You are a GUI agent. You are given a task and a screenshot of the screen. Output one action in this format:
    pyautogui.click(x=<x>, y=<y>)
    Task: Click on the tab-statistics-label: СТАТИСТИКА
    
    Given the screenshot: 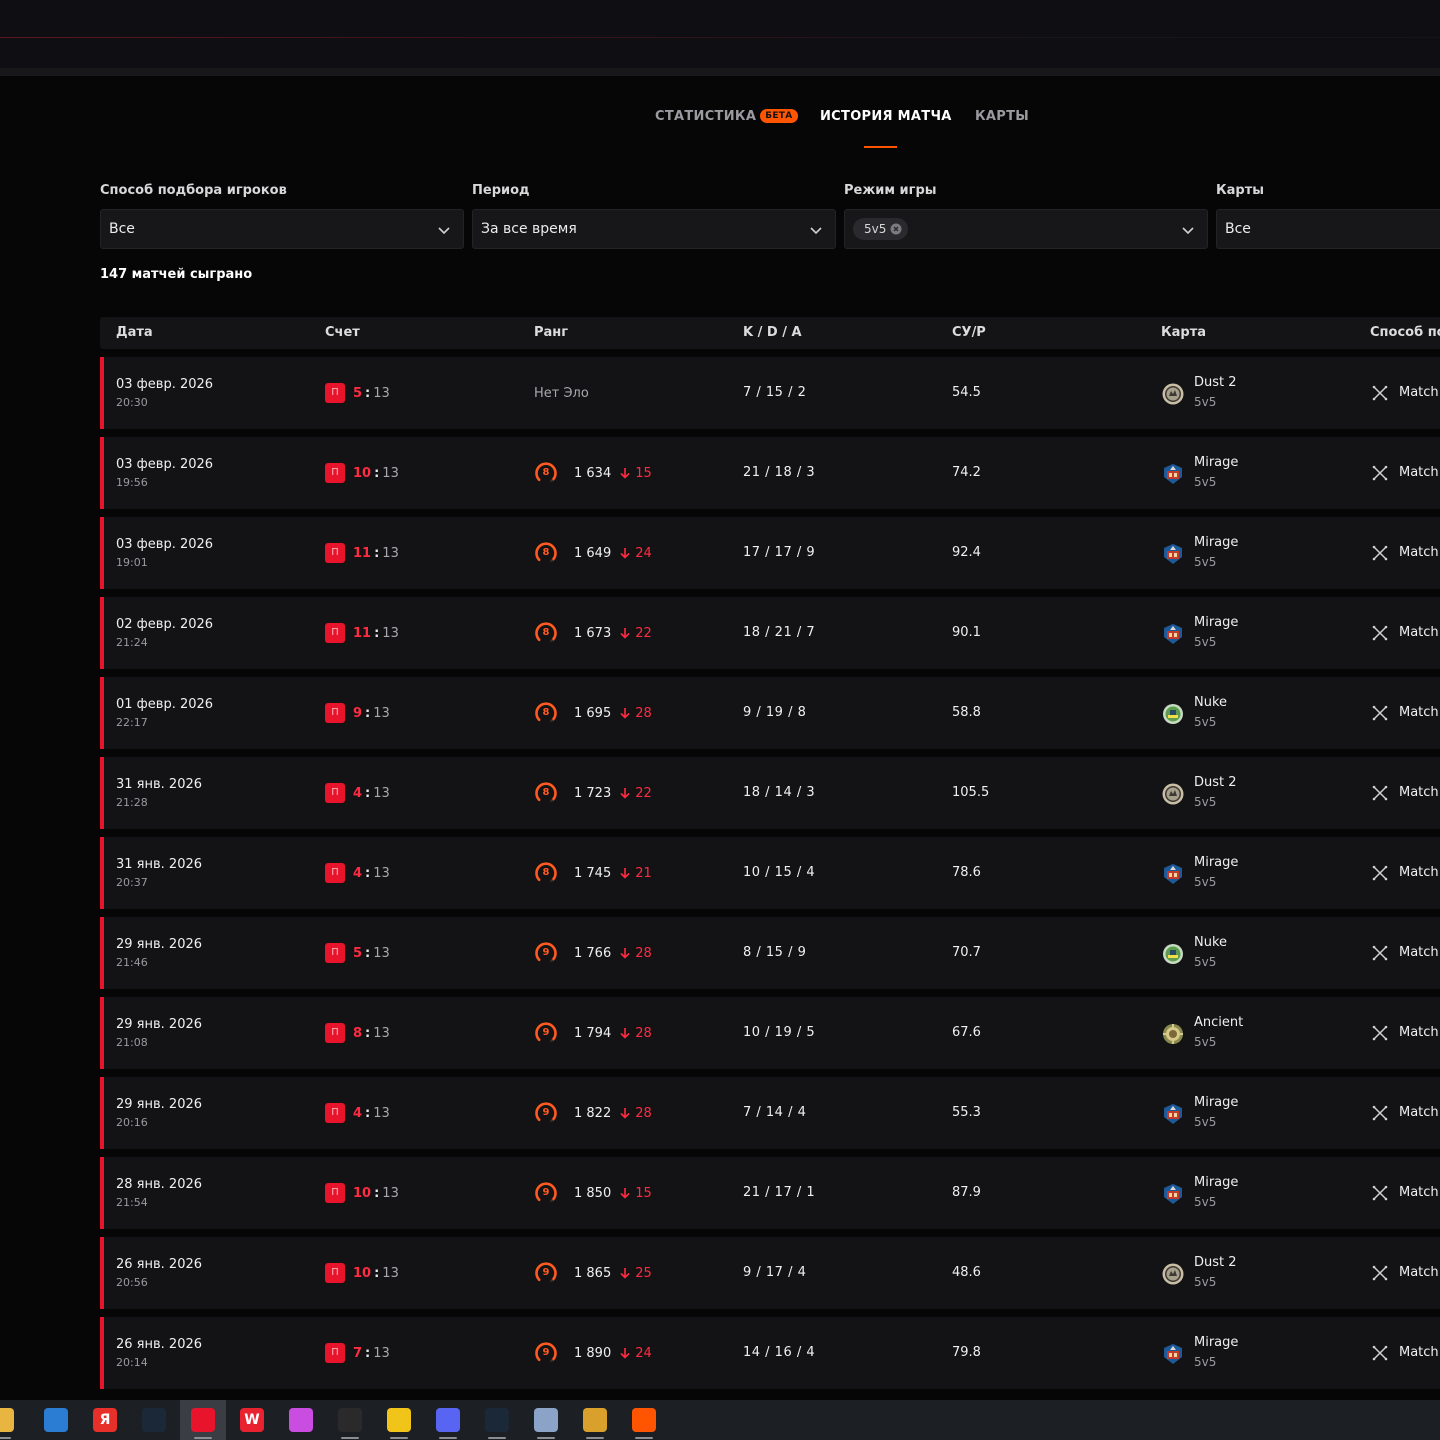 What is the action you would take?
    pyautogui.click(x=706, y=116)
    